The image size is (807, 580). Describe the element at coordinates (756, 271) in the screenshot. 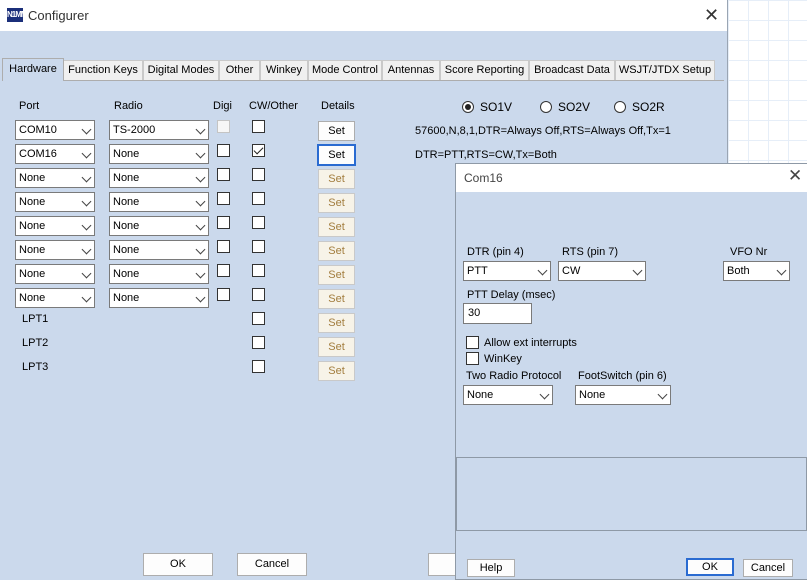

I see `vfo-select: Both` at that location.